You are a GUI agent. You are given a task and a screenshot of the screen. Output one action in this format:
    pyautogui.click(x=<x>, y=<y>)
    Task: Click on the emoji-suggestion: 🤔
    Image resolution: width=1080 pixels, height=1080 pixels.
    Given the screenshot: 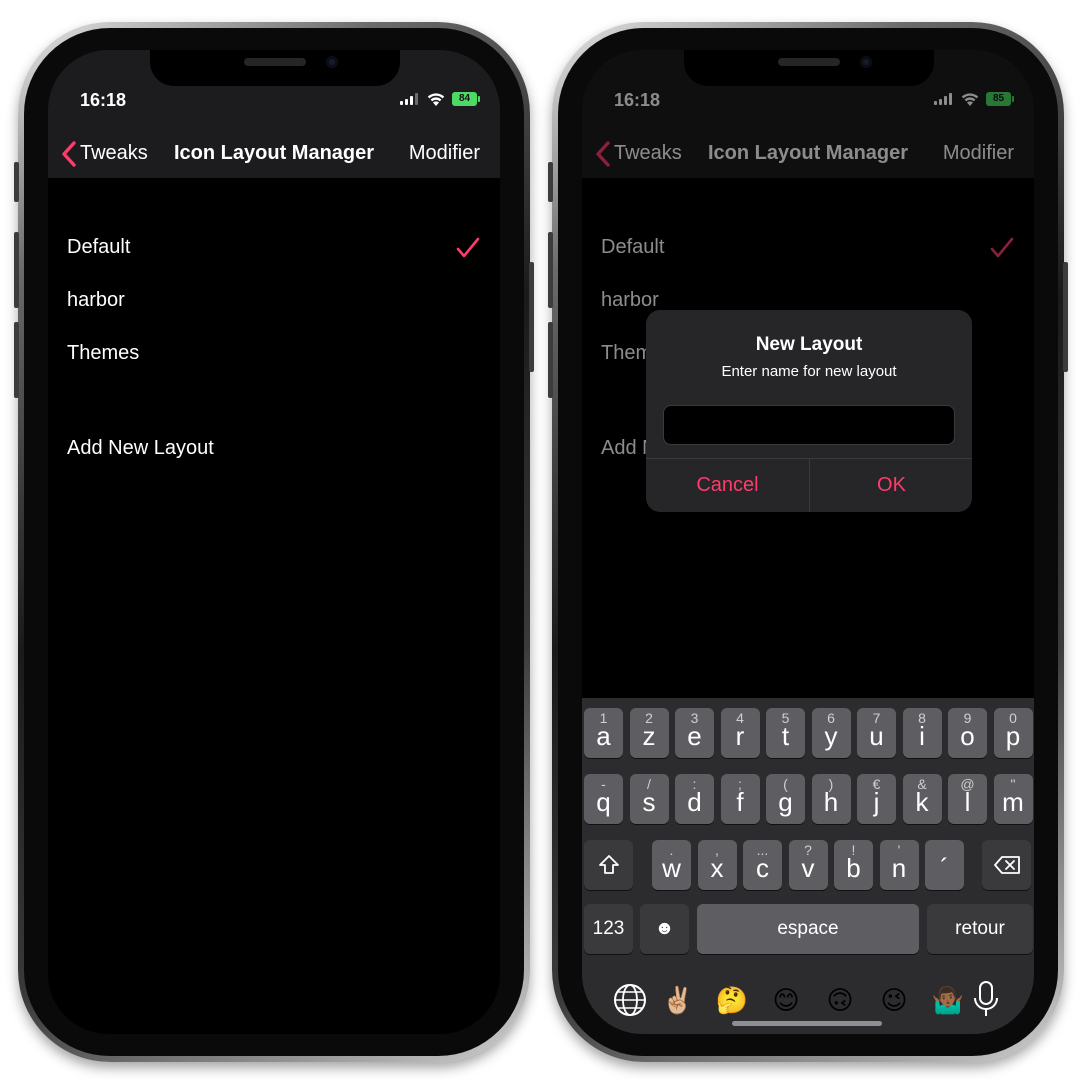 What is the action you would take?
    pyautogui.click(x=732, y=1000)
    